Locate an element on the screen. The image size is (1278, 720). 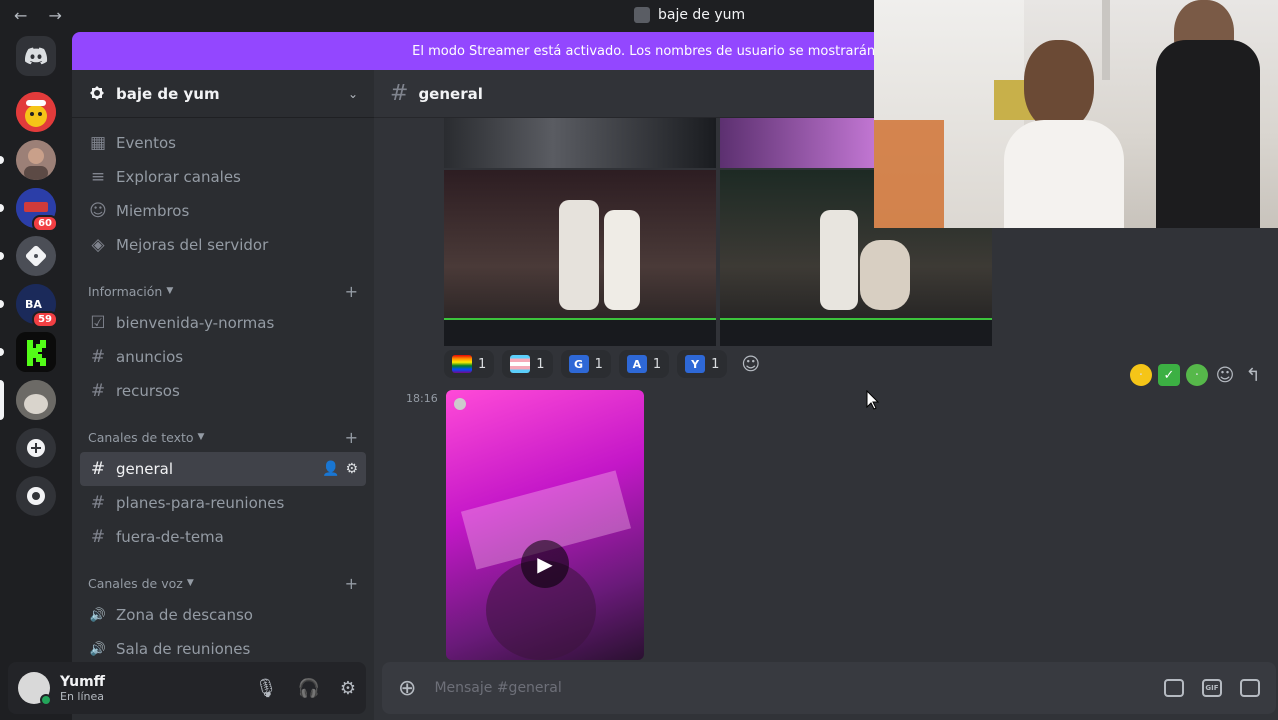
channel-general: # general 👤 ⚙ is located at coordinates (223, 469).